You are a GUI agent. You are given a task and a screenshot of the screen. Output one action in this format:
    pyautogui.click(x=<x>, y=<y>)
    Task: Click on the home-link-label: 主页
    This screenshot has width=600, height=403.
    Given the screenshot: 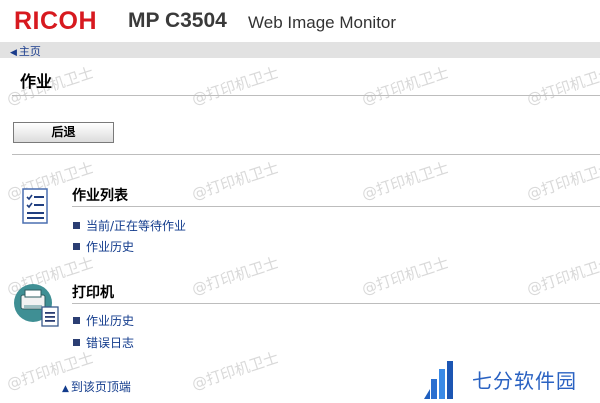 What is the action you would take?
    pyautogui.click(x=29, y=51)
    